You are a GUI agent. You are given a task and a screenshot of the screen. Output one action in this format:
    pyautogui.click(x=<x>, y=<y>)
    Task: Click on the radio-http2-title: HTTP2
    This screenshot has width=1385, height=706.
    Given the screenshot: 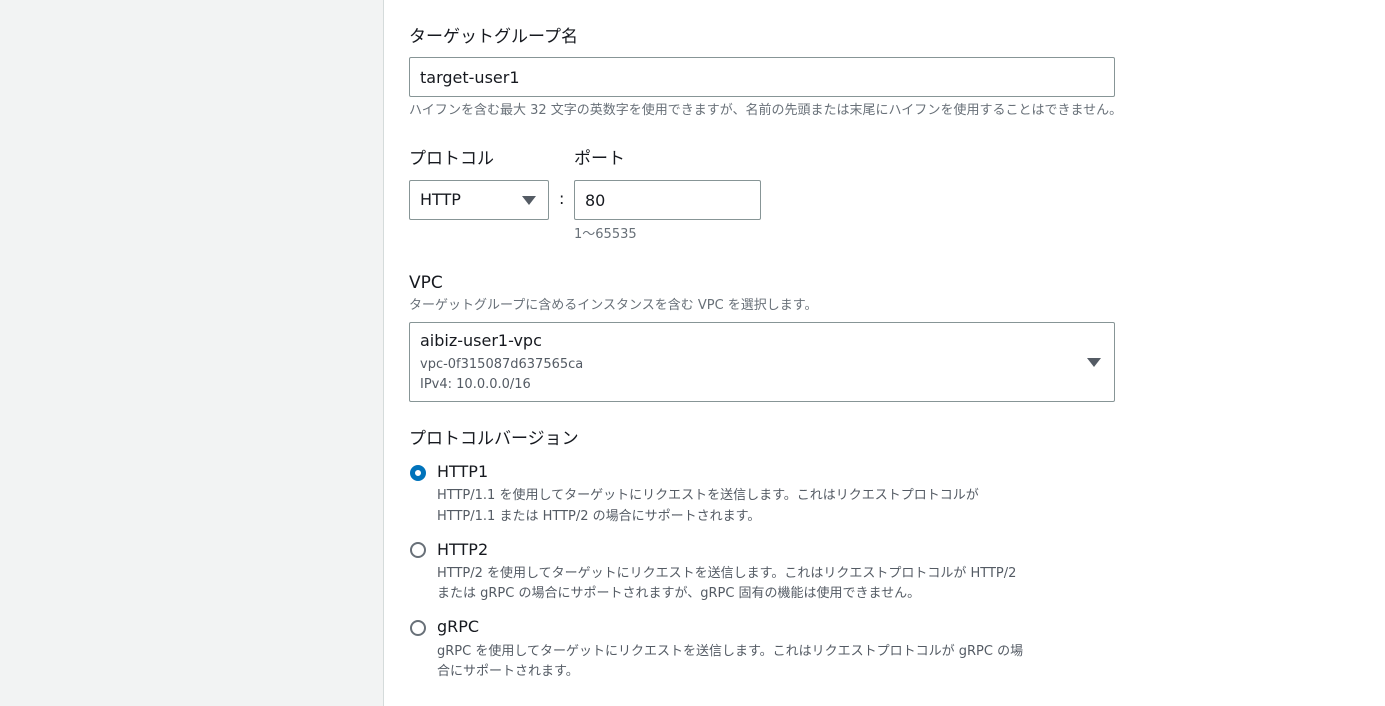 What is the action you would take?
    pyautogui.click(x=462, y=550)
    